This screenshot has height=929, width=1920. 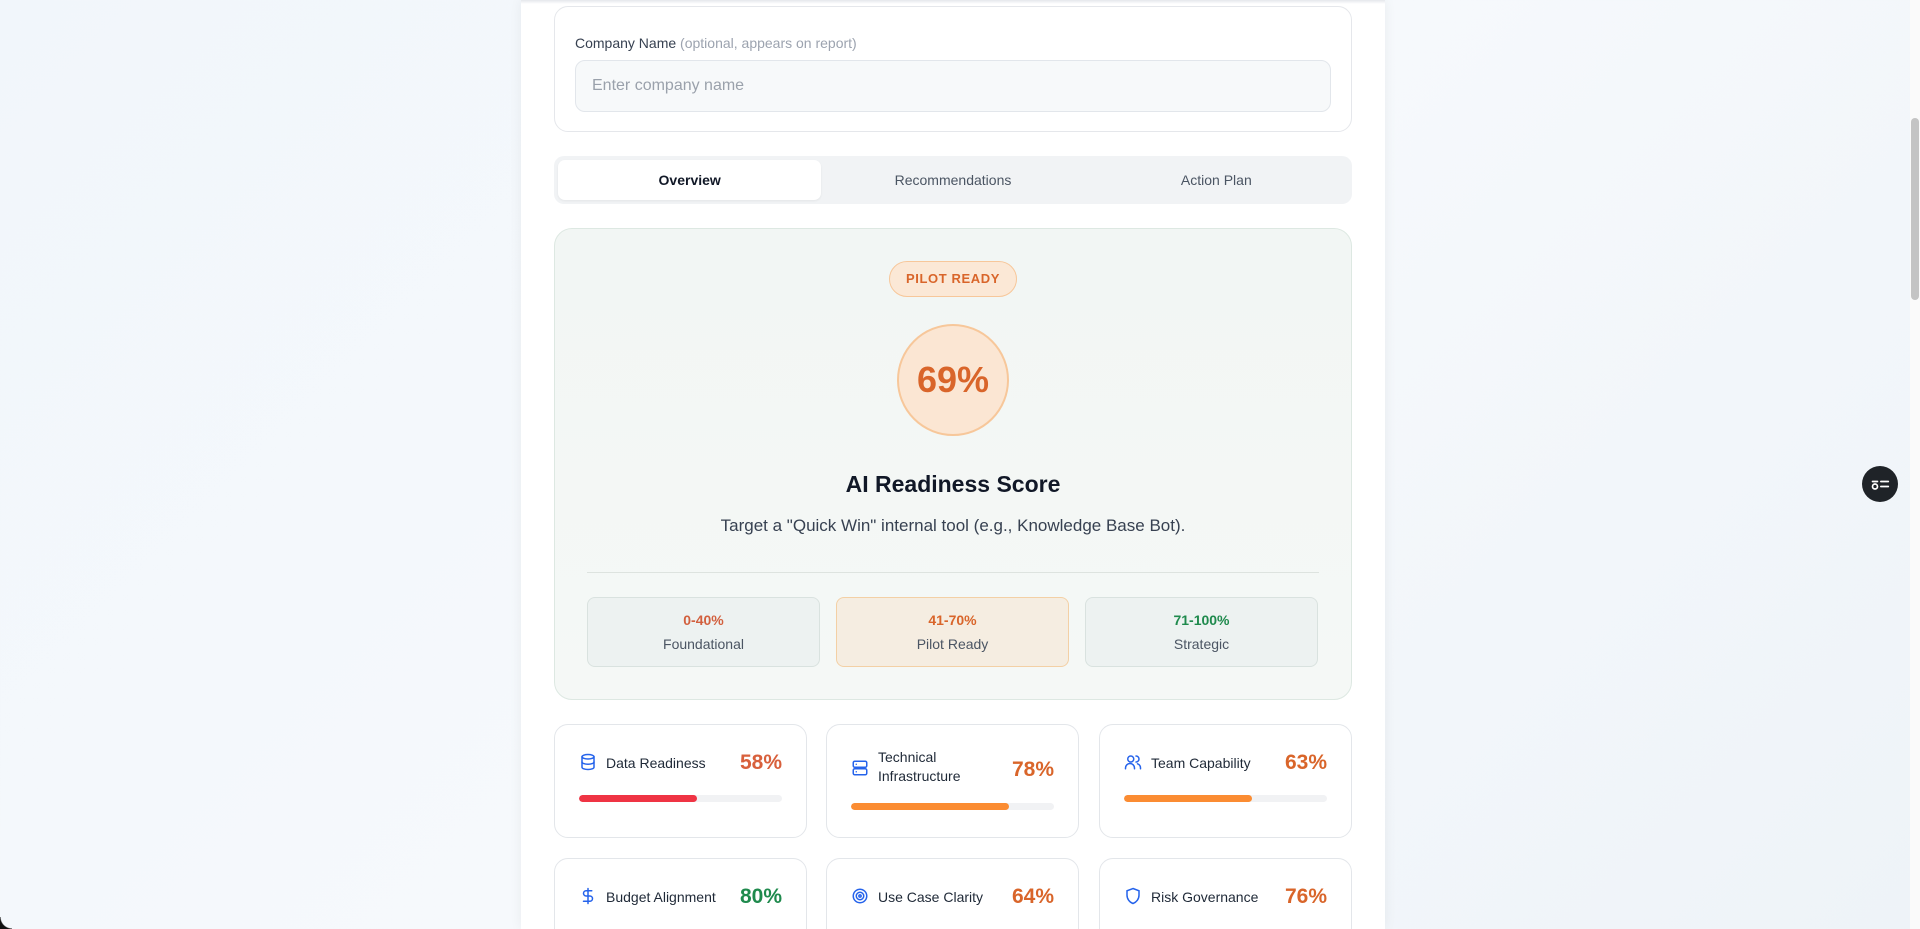 I want to click on metric-card-technical-infrastructure: Technical Infrastructure 78%, so click(x=952, y=781).